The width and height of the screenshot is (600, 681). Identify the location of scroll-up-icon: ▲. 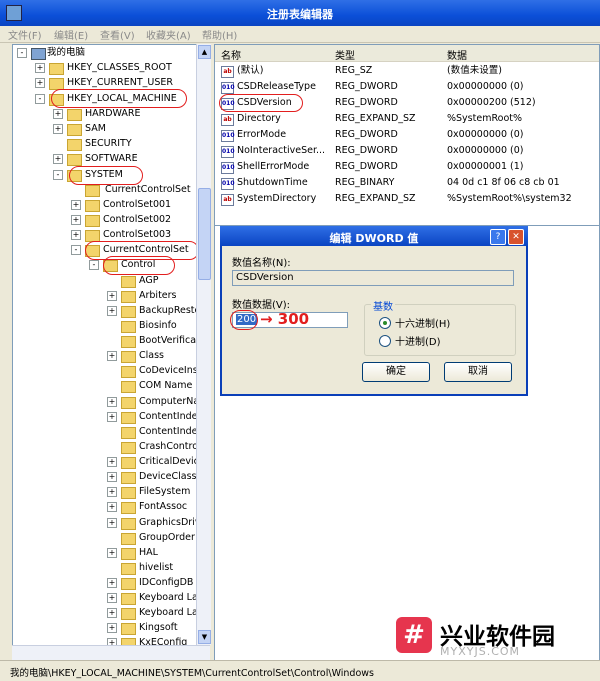
(204, 52).